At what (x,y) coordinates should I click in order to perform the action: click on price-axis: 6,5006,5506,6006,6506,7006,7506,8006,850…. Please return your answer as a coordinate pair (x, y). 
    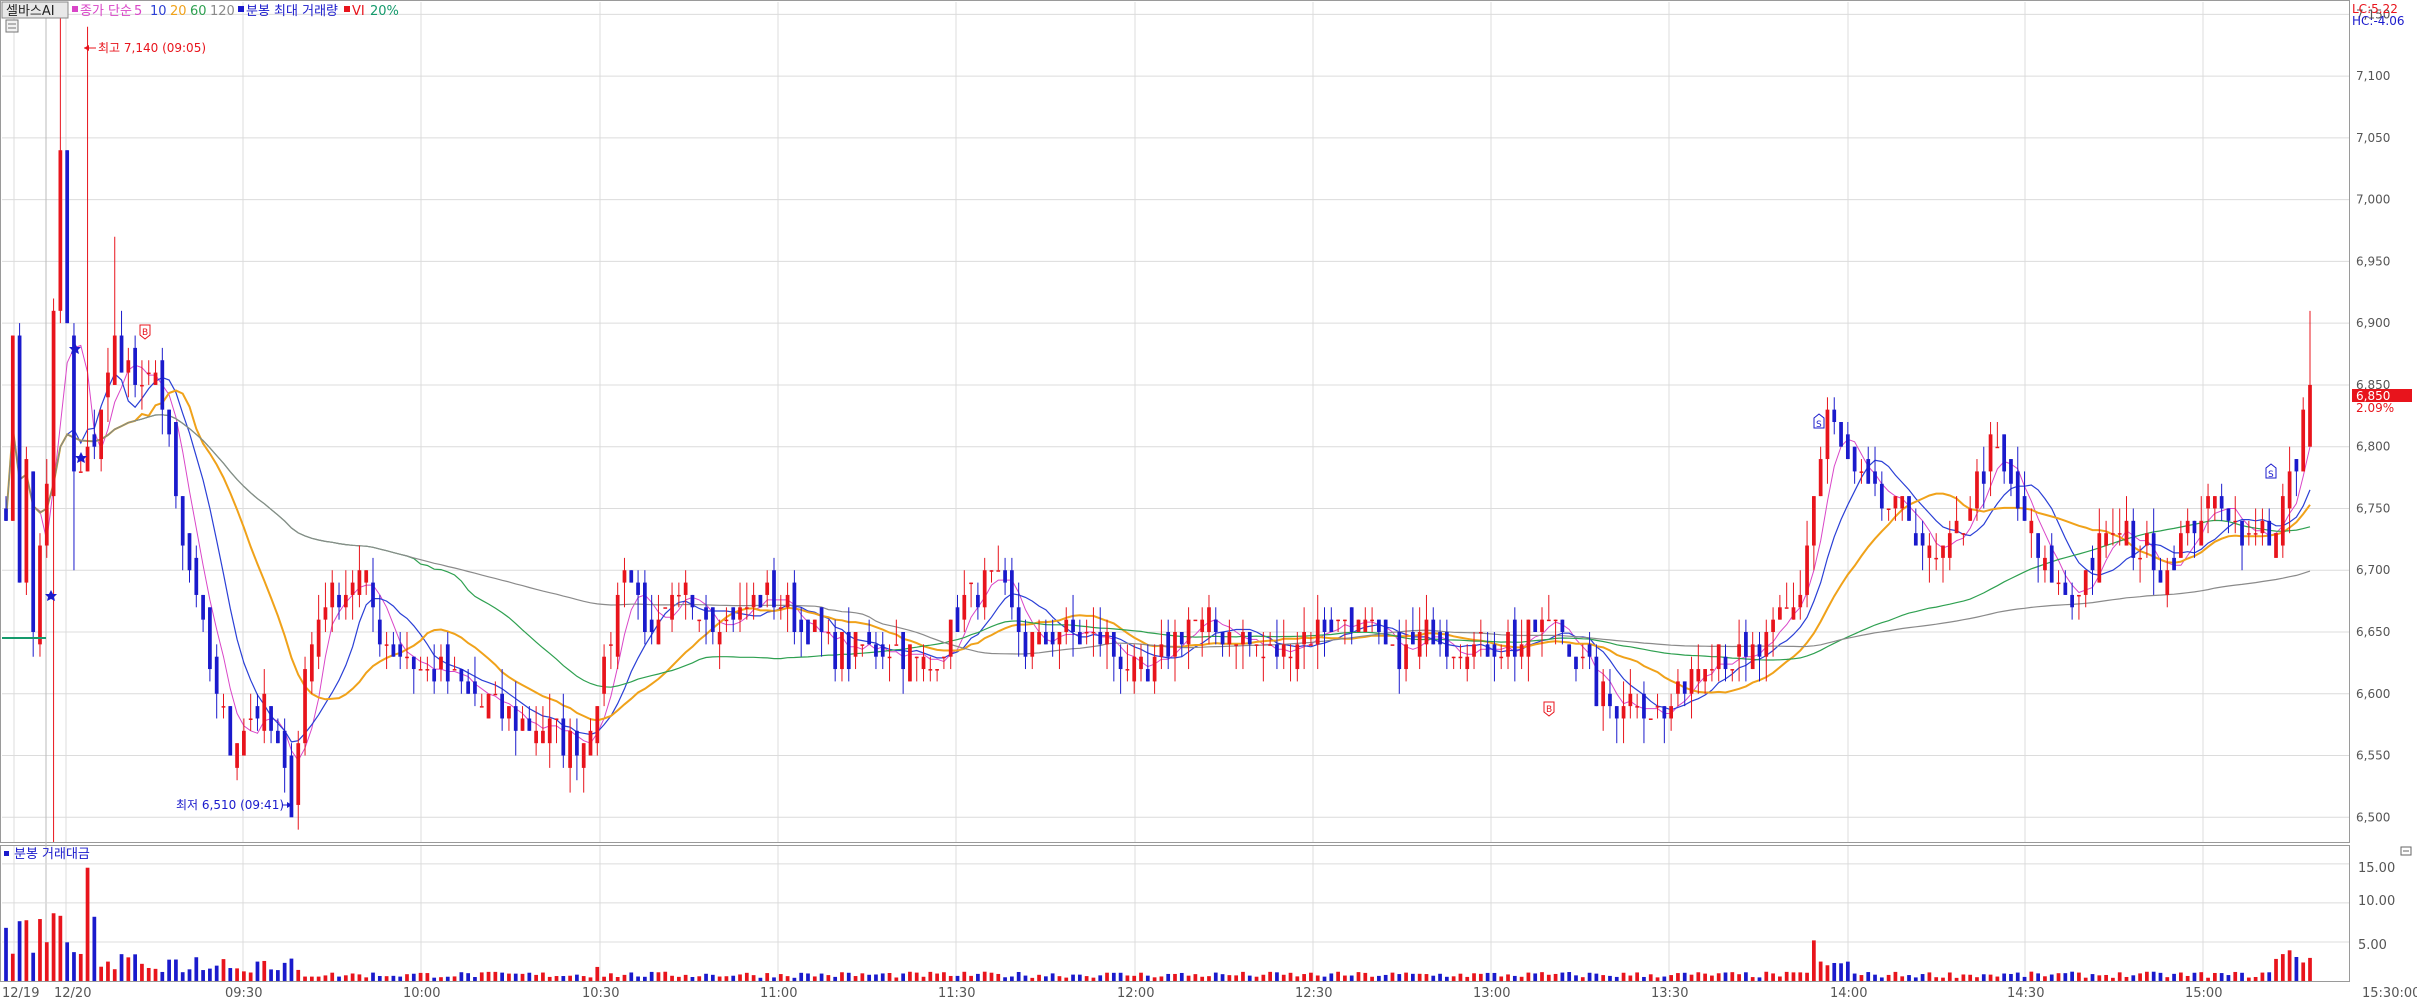
    Looking at the image, I should click on (2373, 415).